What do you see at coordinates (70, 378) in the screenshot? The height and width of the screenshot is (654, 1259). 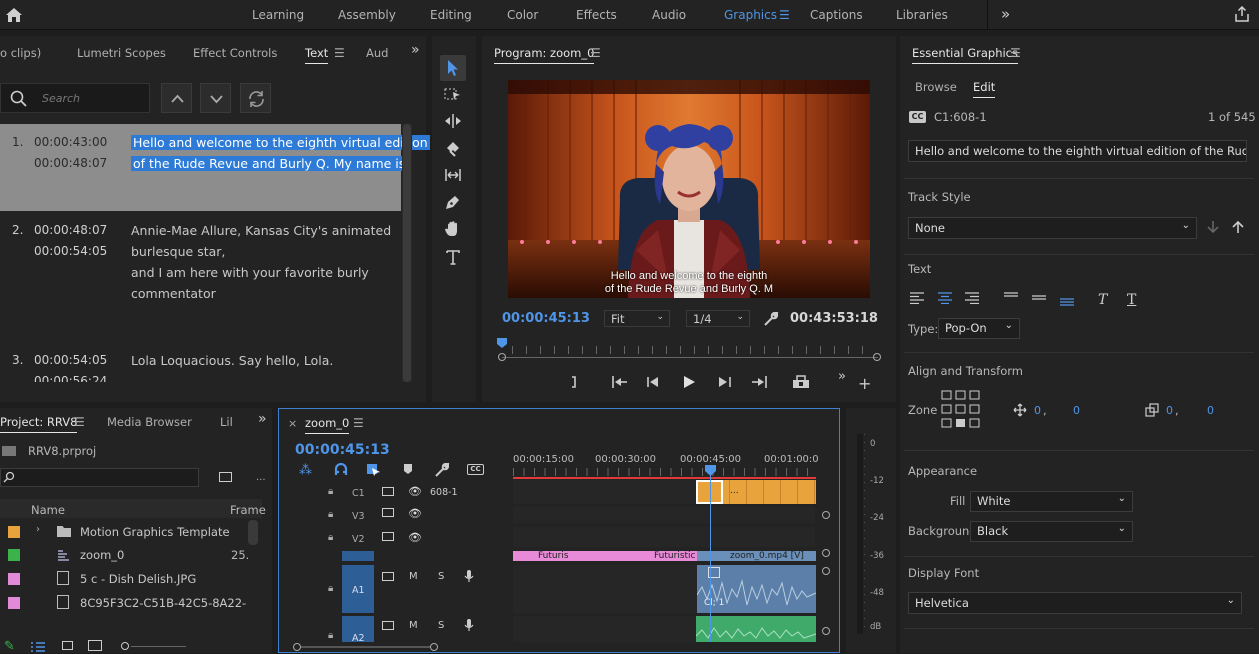 I see `caption-out-time: 00:00:56:24` at bounding box center [70, 378].